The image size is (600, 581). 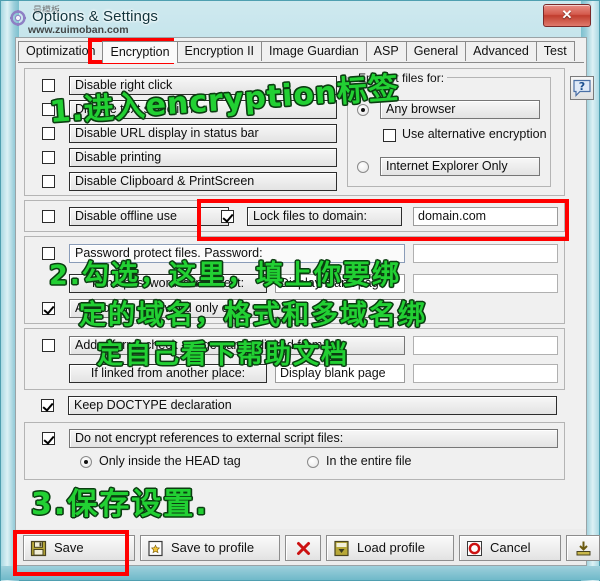 I want to click on load-profile-button: Load profile, so click(x=390, y=548).